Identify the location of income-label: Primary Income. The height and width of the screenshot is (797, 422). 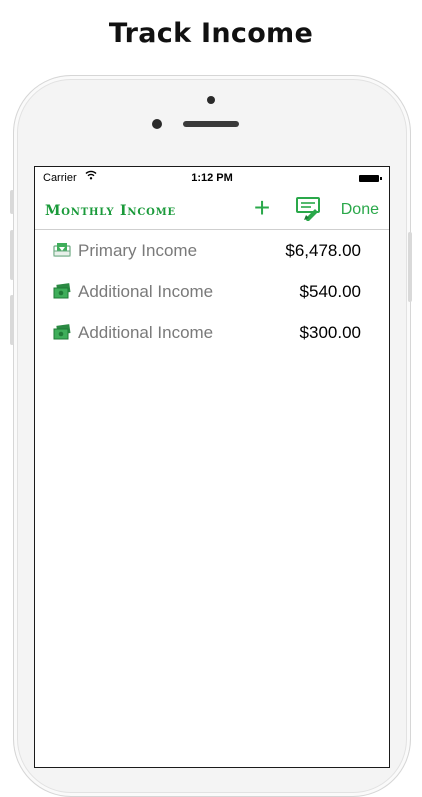
(138, 250).